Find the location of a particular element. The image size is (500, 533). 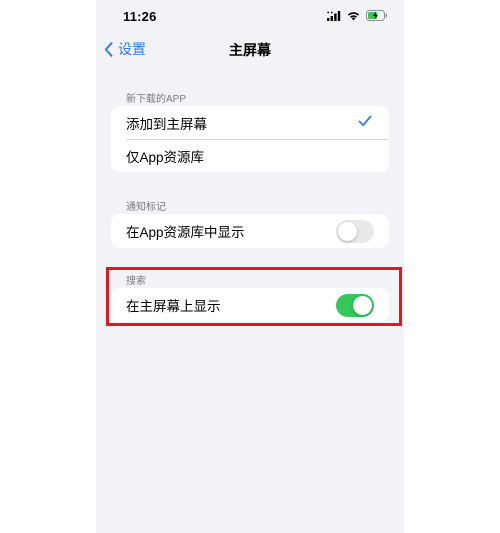

option-app-library-only: 仅App资源库 is located at coordinates (250, 155).